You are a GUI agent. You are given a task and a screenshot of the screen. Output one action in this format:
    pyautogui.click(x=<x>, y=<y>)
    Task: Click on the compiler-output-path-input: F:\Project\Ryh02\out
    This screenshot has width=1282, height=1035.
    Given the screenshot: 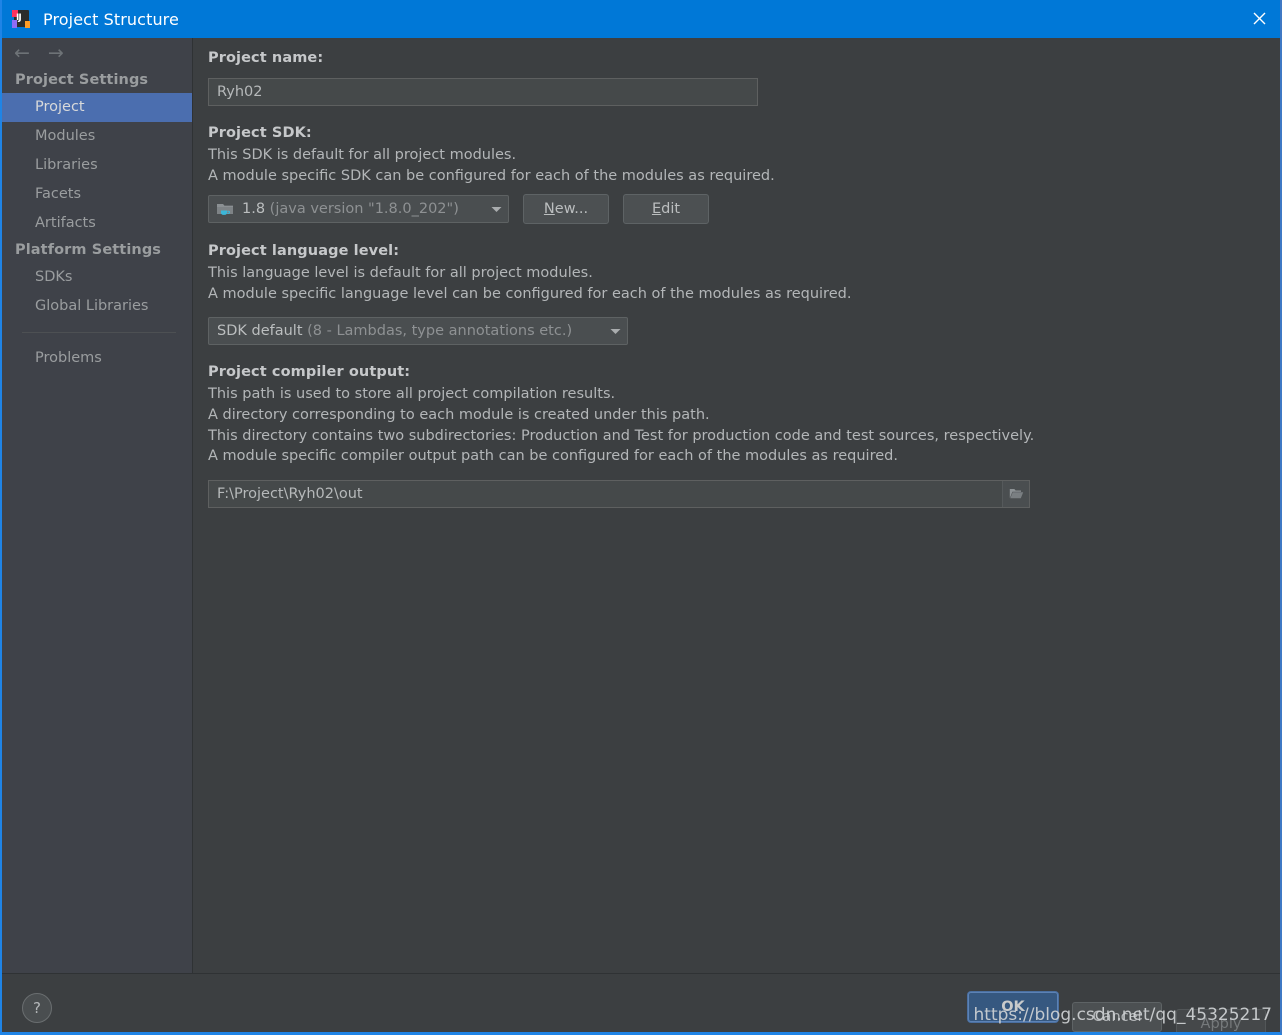 What is the action you would take?
    pyautogui.click(x=619, y=493)
    